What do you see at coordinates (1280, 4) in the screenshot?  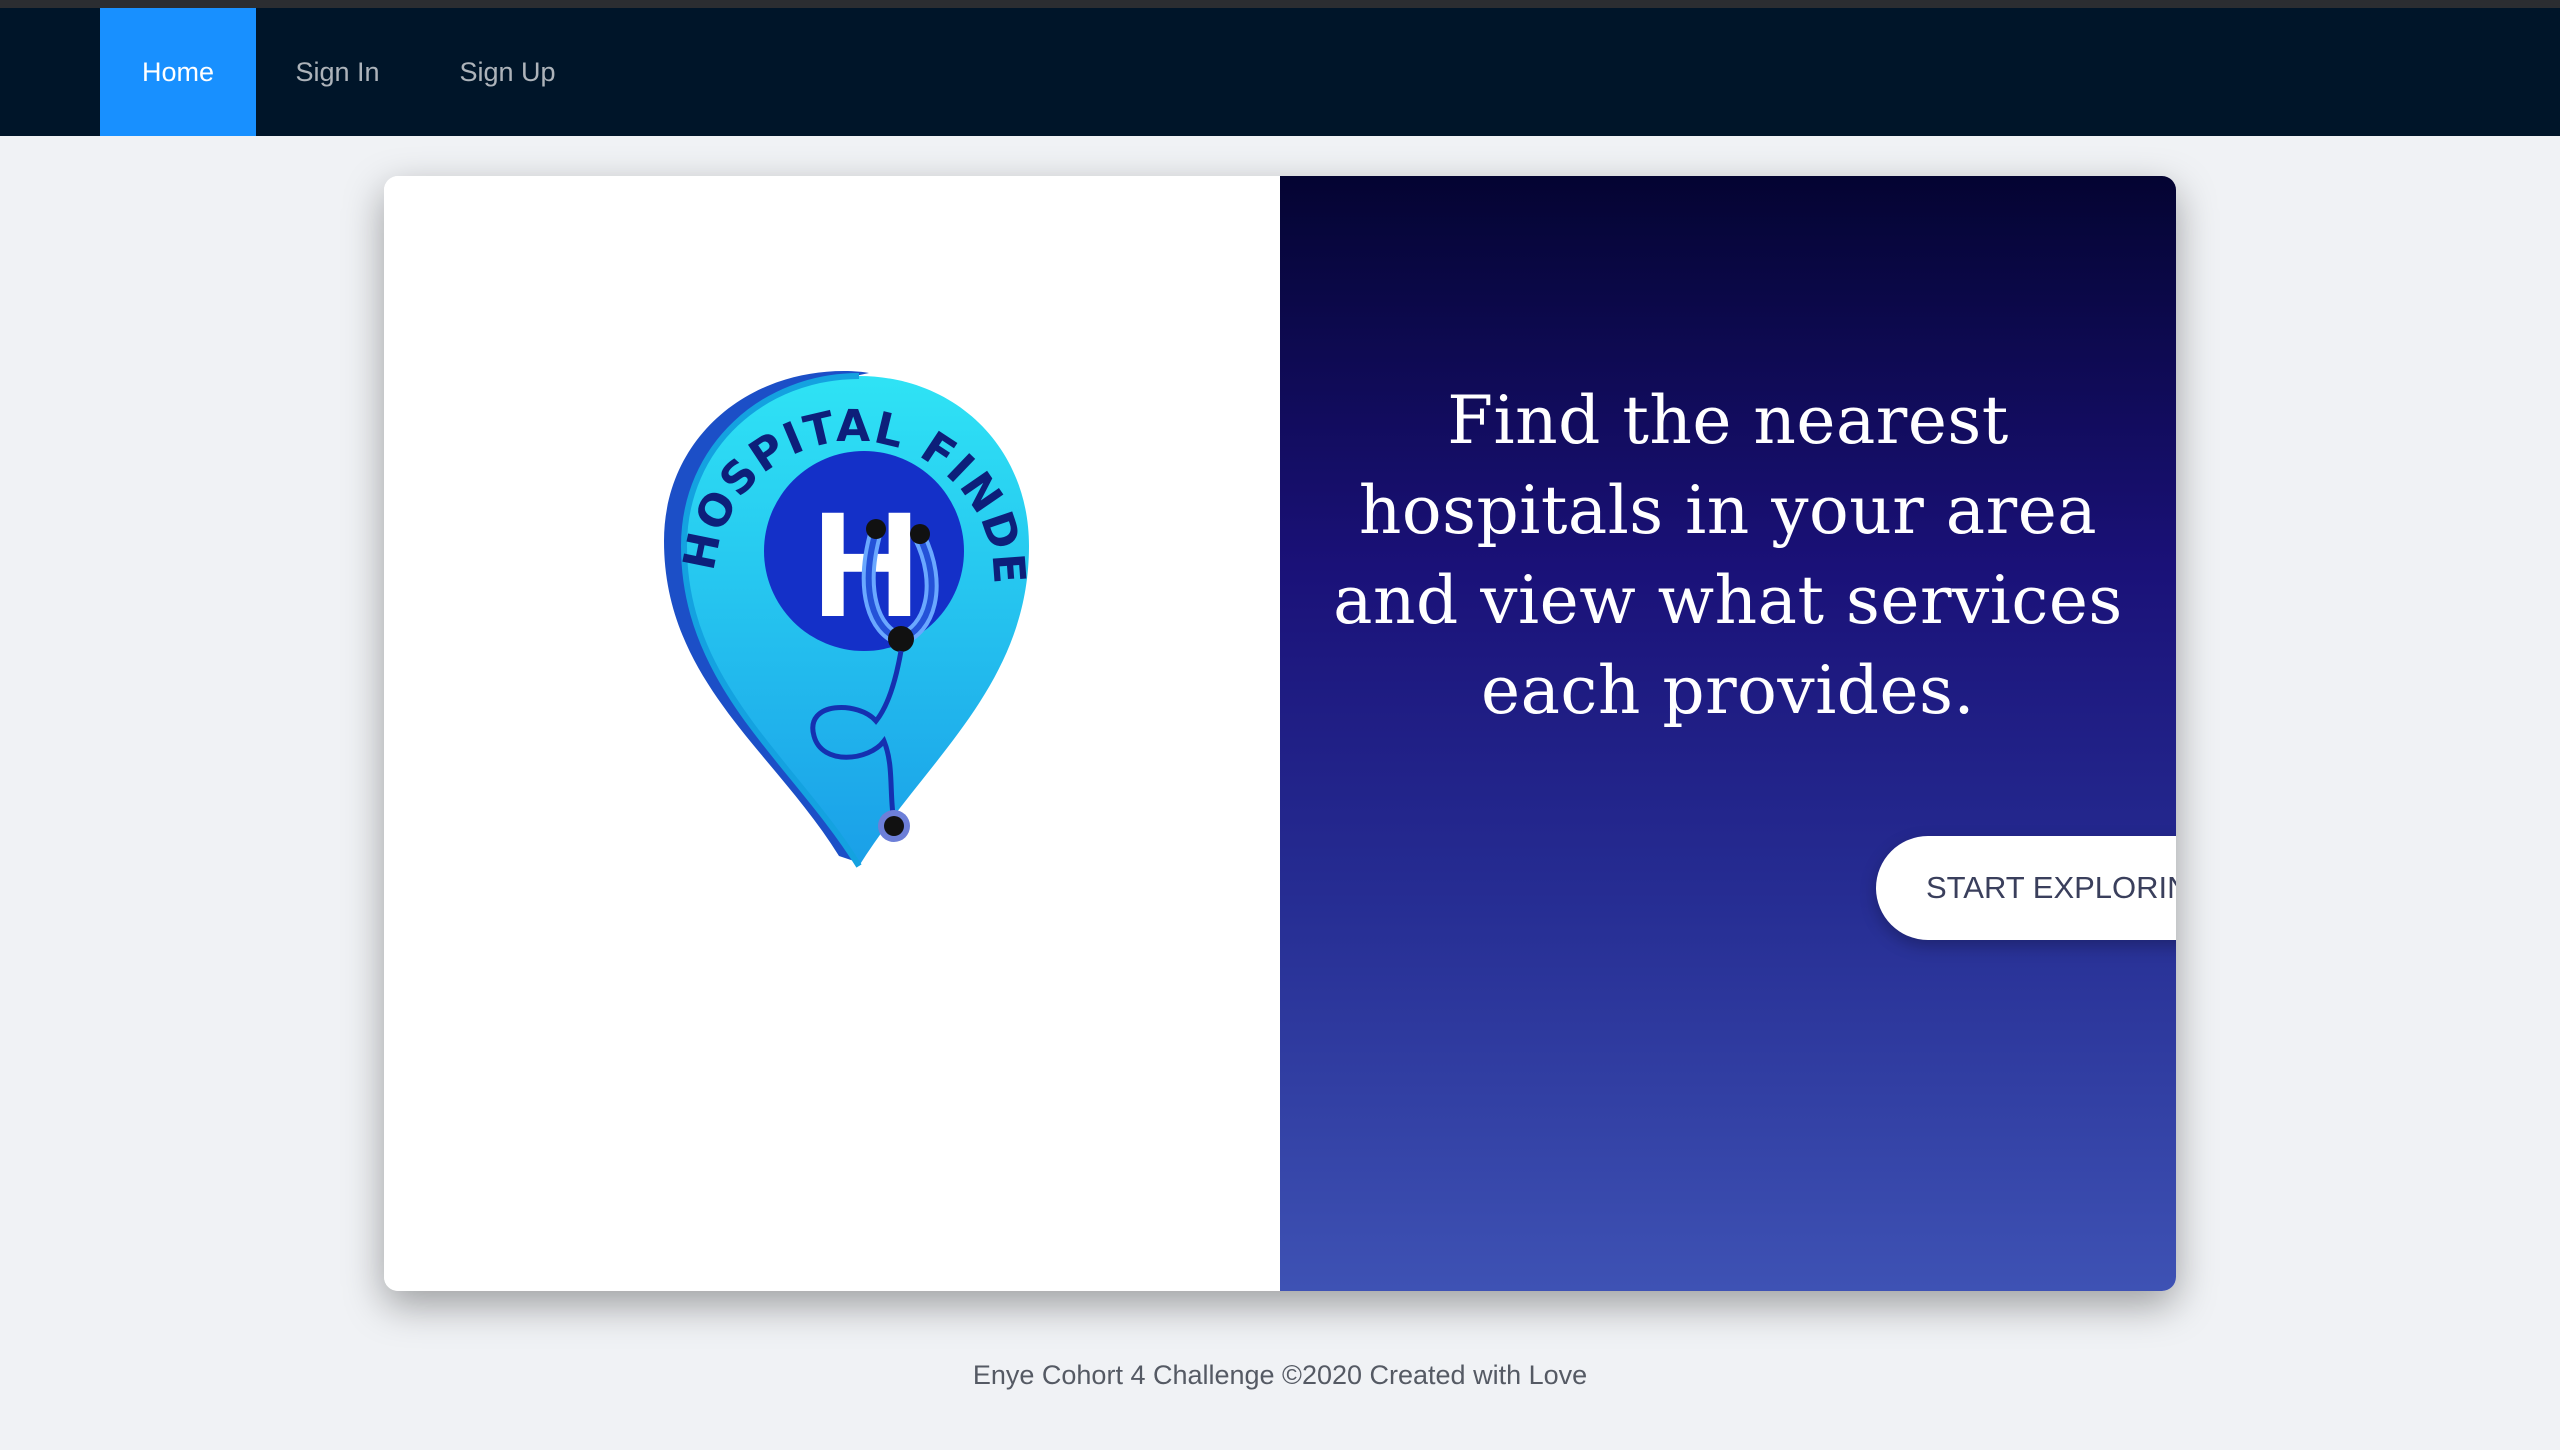 I see `window-top-border` at bounding box center [1280, 4].